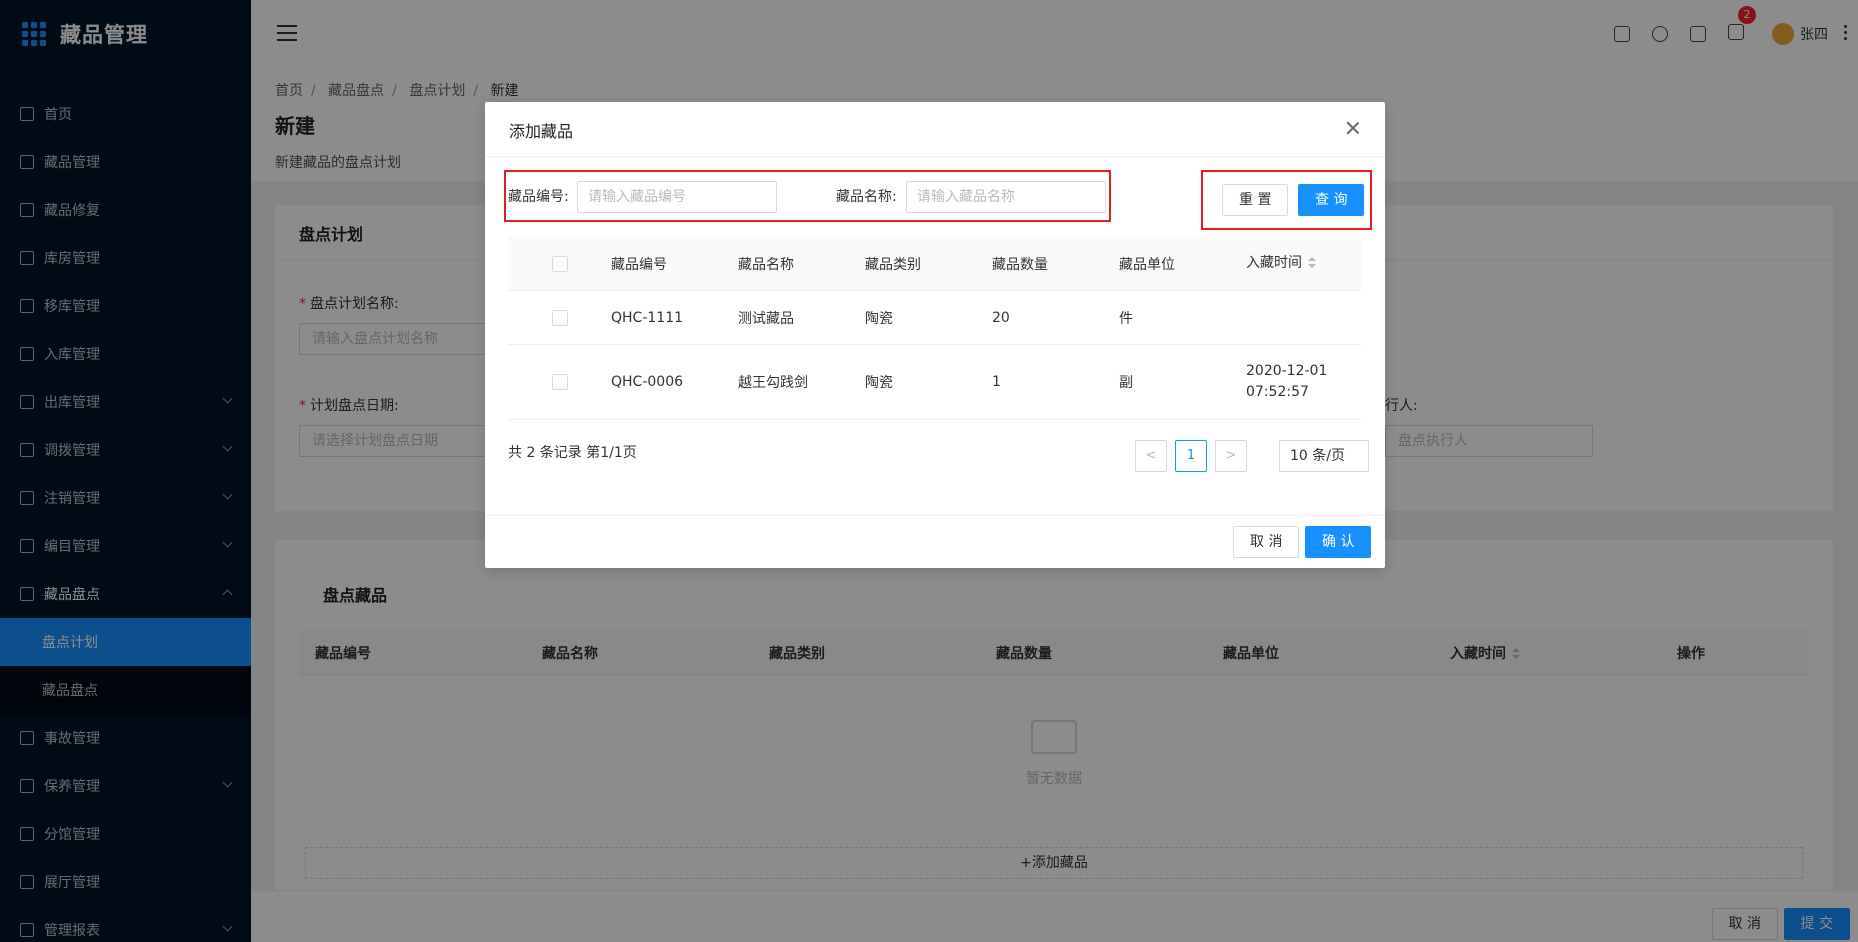 The width and height of the screenshot is (1858, 942). What do you see at coordinates (1001, 317) in the screenshot?
I see `cell-quantity: 20` at bounding box center [1001, 317].